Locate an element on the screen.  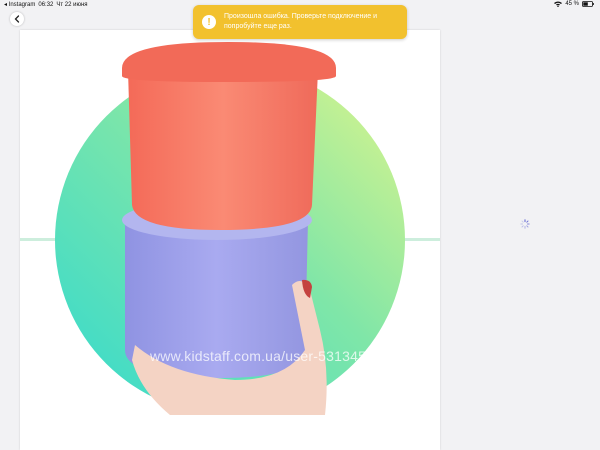
exclamation-icon: ! is located at coordinates (209, 22).